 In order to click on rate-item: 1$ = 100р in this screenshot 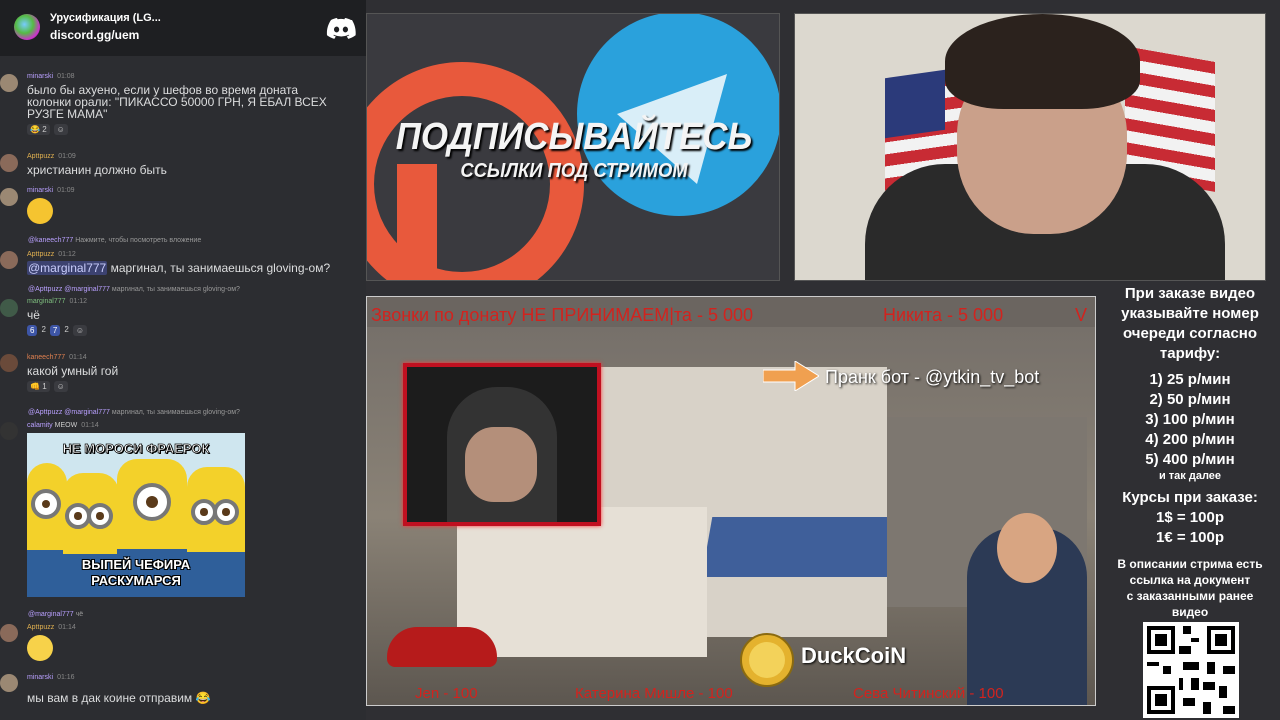, I will do `click(1190, 517)`.